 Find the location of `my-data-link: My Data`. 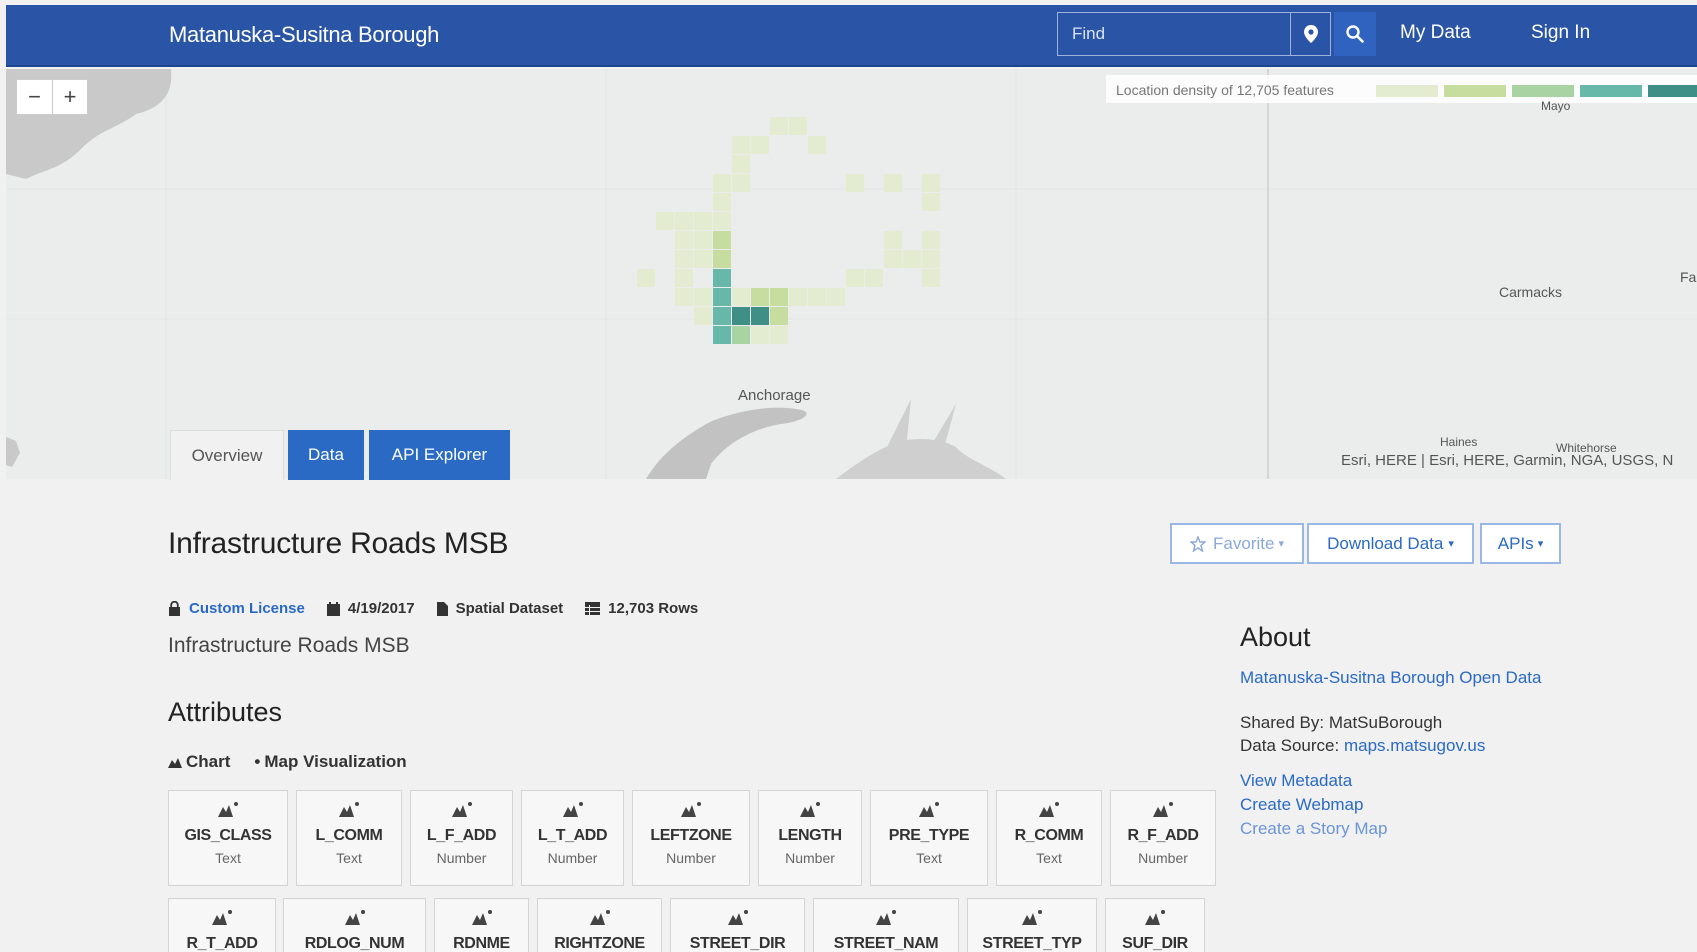

my-data-link: My Data is located at coordinates (1435, 33).